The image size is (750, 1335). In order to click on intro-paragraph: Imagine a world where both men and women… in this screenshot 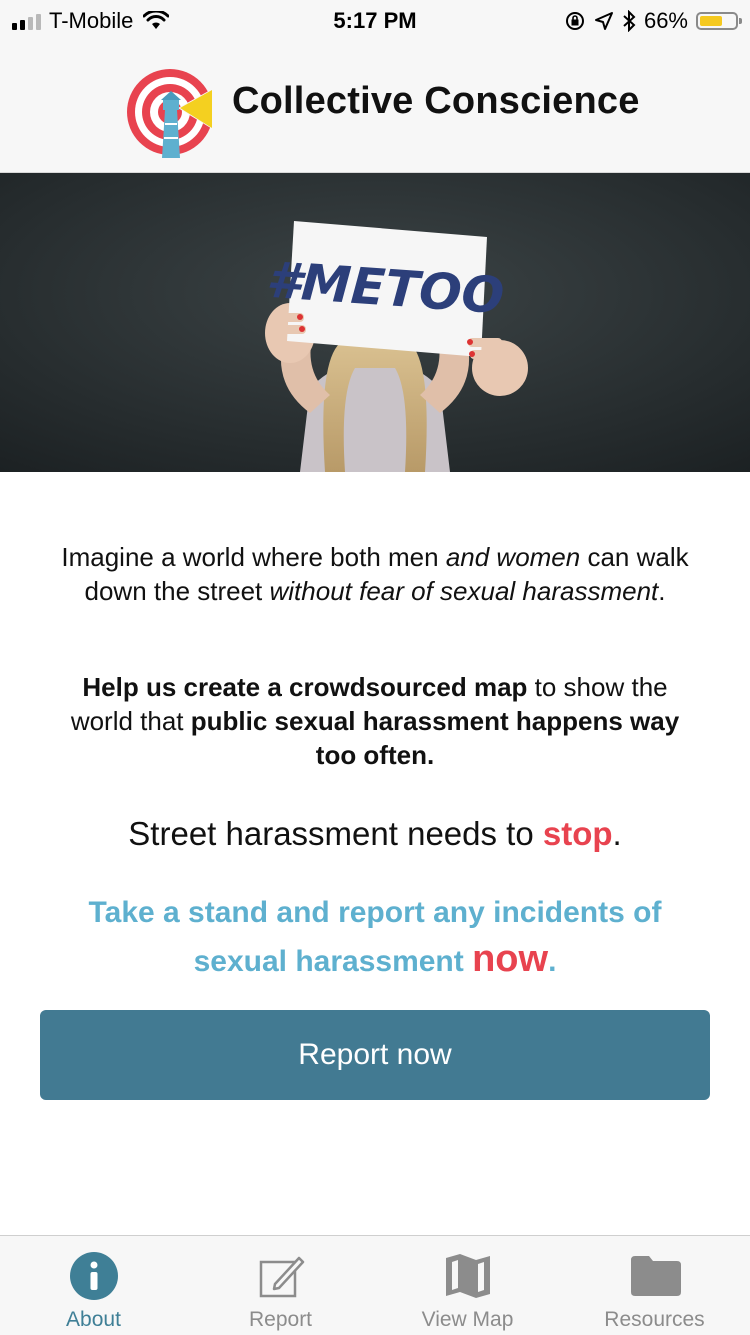, I will do `click(375, 574)`.